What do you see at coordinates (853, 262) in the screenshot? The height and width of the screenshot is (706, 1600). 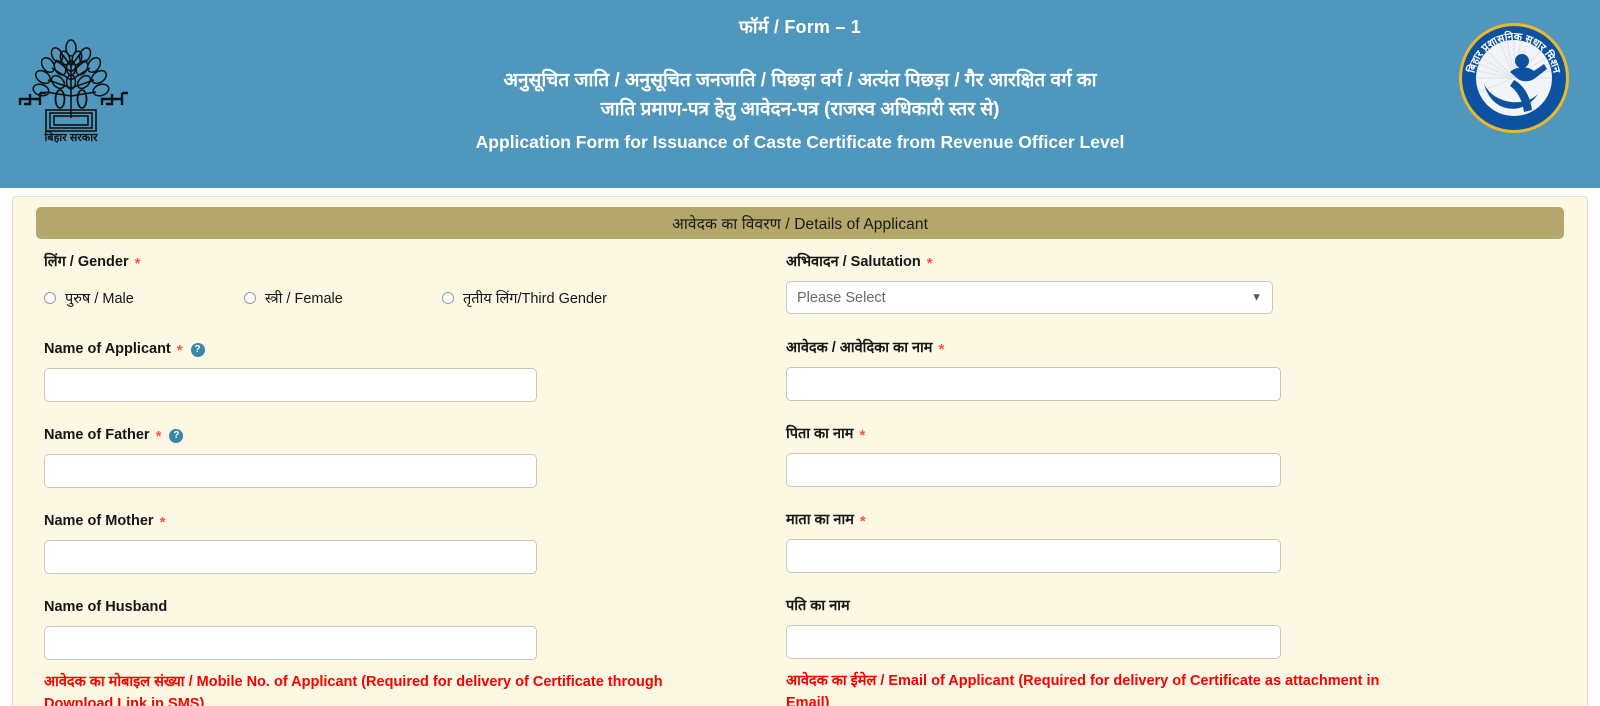 I see `salutation-label-text: अभिवादन / Salutation` at bounding box center [853, 262].